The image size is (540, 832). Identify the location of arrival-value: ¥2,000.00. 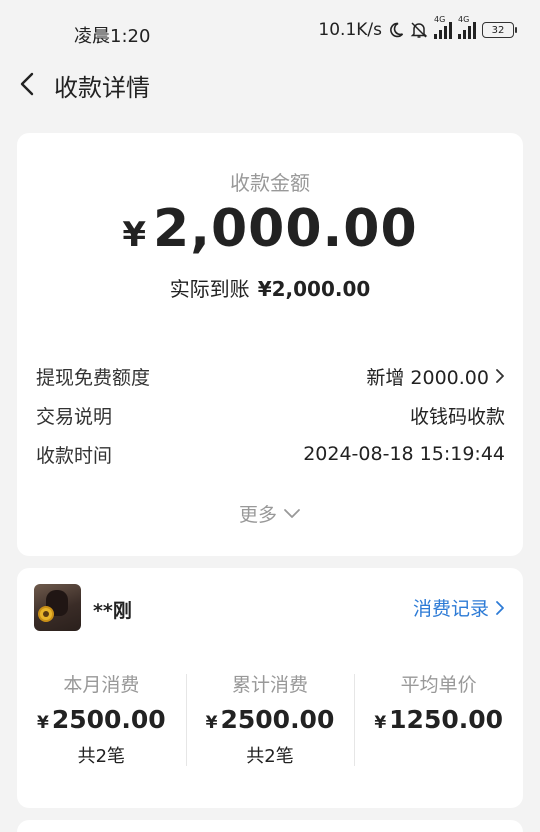
(314, 289).